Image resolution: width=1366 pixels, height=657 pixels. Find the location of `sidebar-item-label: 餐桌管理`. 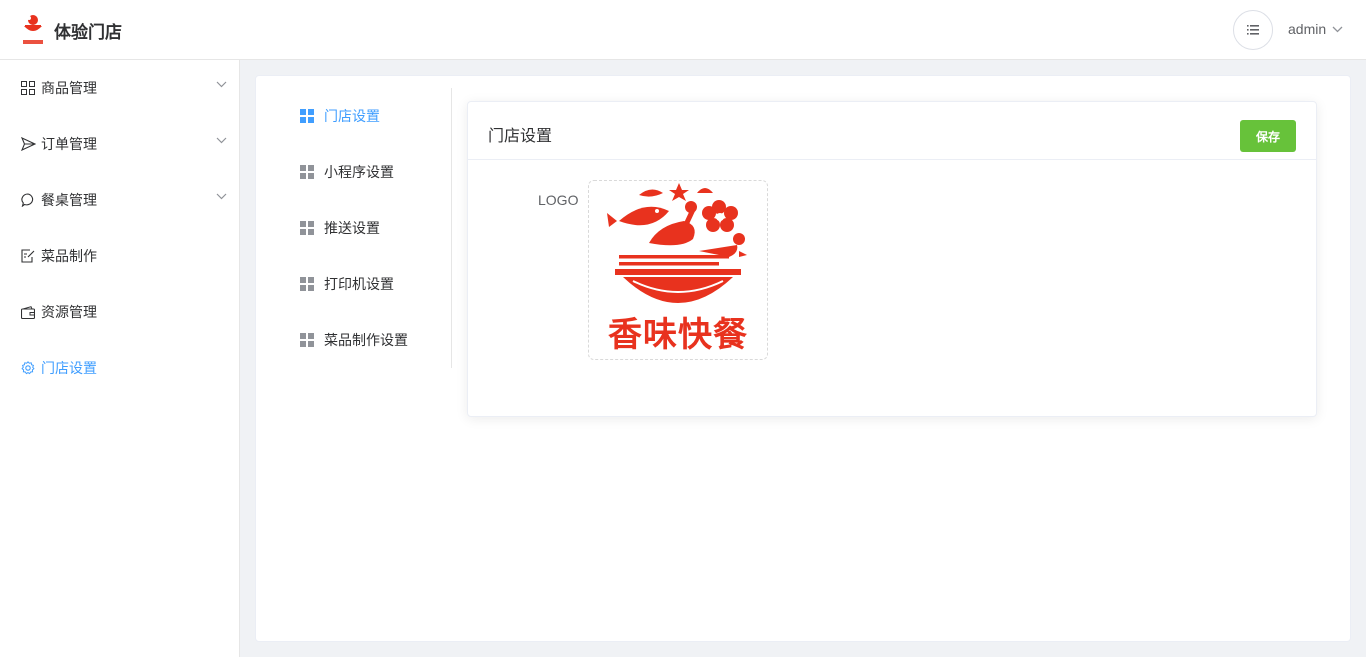

sidebar-item-label: 餐桌管理 is located at coordinates (69, 200).